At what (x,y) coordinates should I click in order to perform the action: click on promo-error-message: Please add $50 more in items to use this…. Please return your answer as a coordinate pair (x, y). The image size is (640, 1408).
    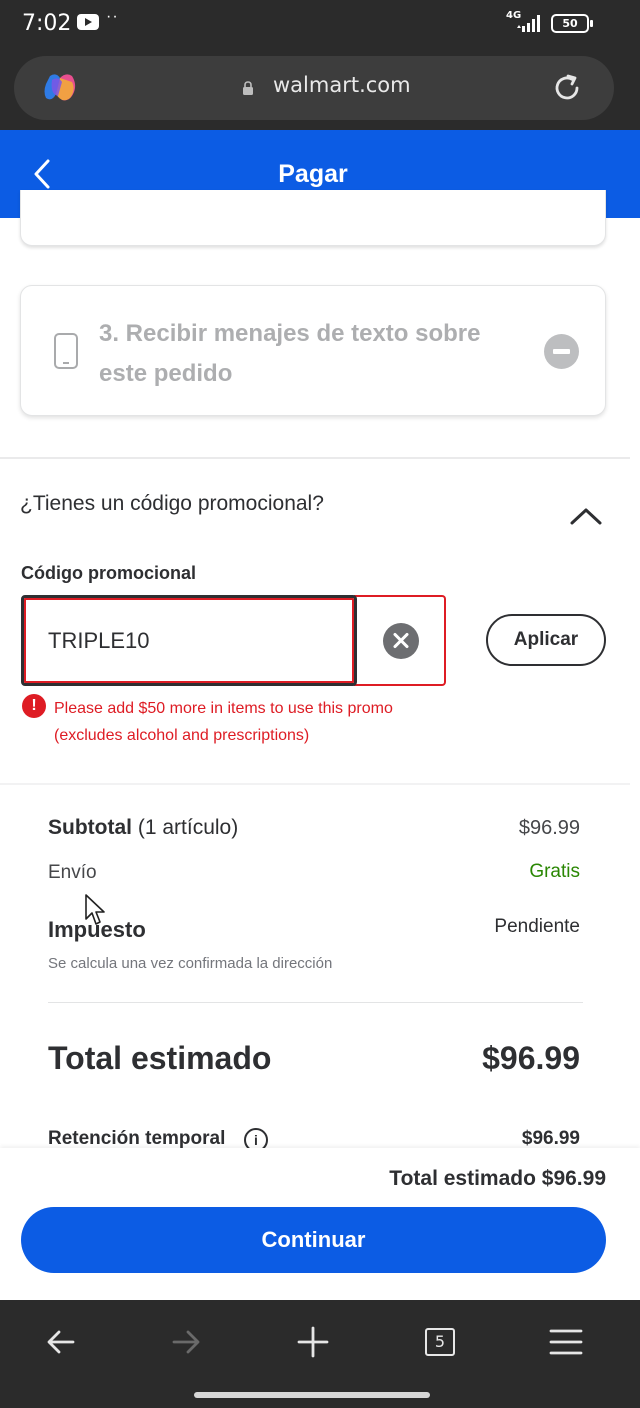
    Looking at the image, I should click on (223, 722).